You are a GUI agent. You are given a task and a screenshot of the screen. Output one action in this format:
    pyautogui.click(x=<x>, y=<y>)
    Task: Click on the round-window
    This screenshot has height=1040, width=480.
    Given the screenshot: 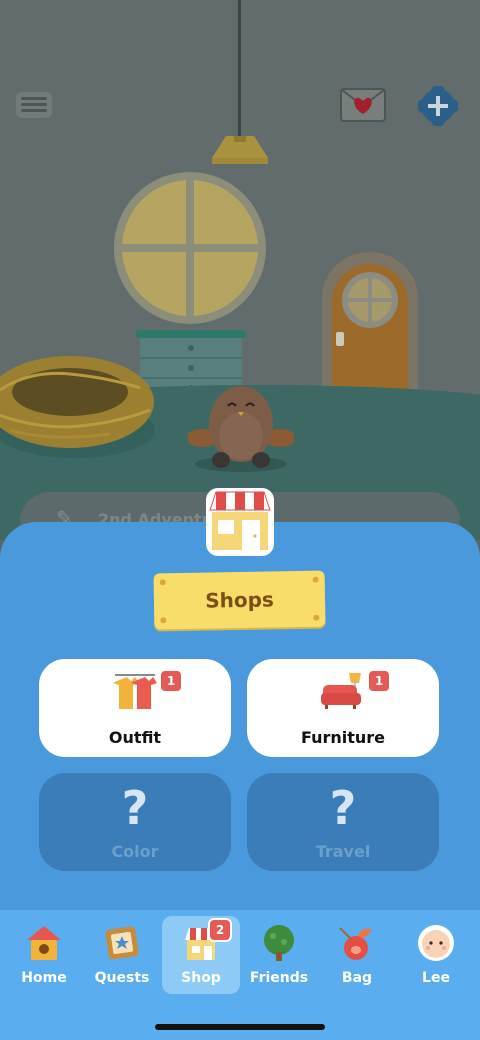 What is the action you would take?
    pyautogui.click(x=190, y=248)
    